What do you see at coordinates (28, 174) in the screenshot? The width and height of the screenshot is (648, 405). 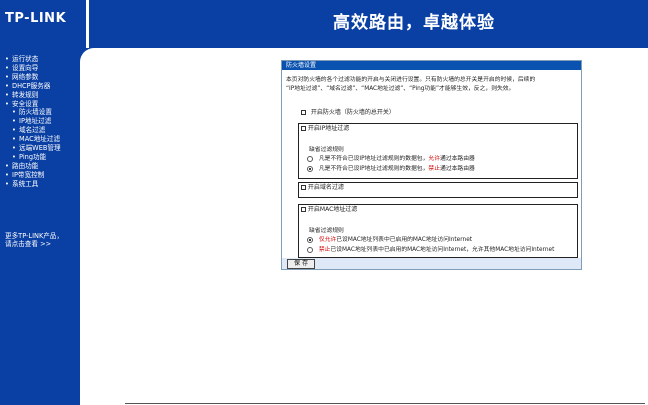 I see `sidebar-item-label: IP带宽控制` at bounding box center [28, 174].